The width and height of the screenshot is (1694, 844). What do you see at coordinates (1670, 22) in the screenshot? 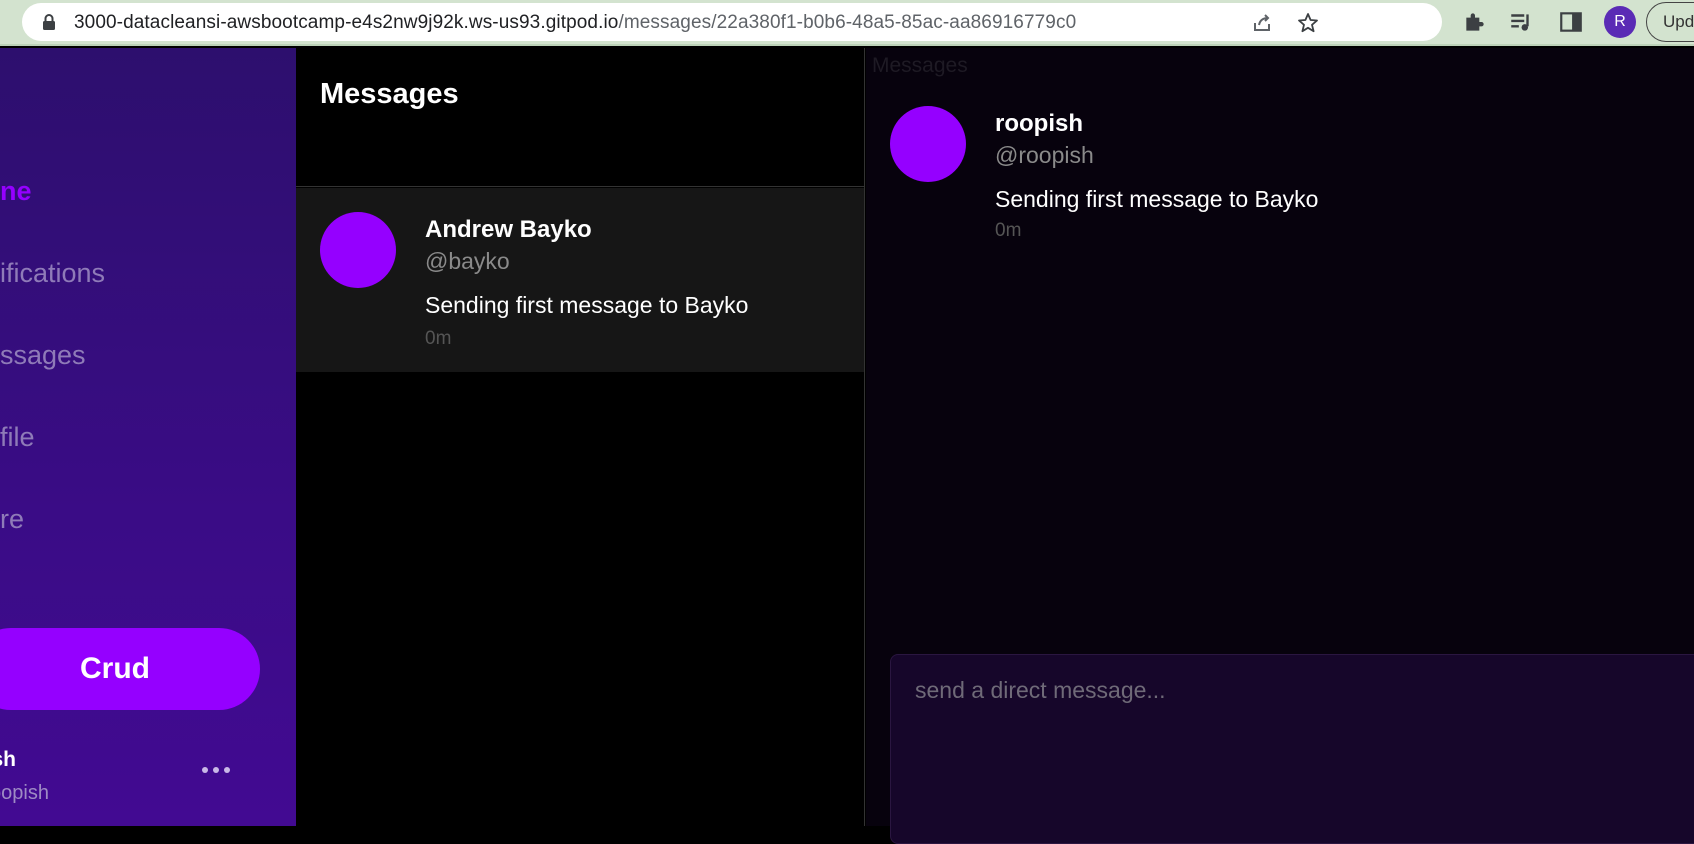
I see `update-button: Upd` at bounding box center [1670, 22].